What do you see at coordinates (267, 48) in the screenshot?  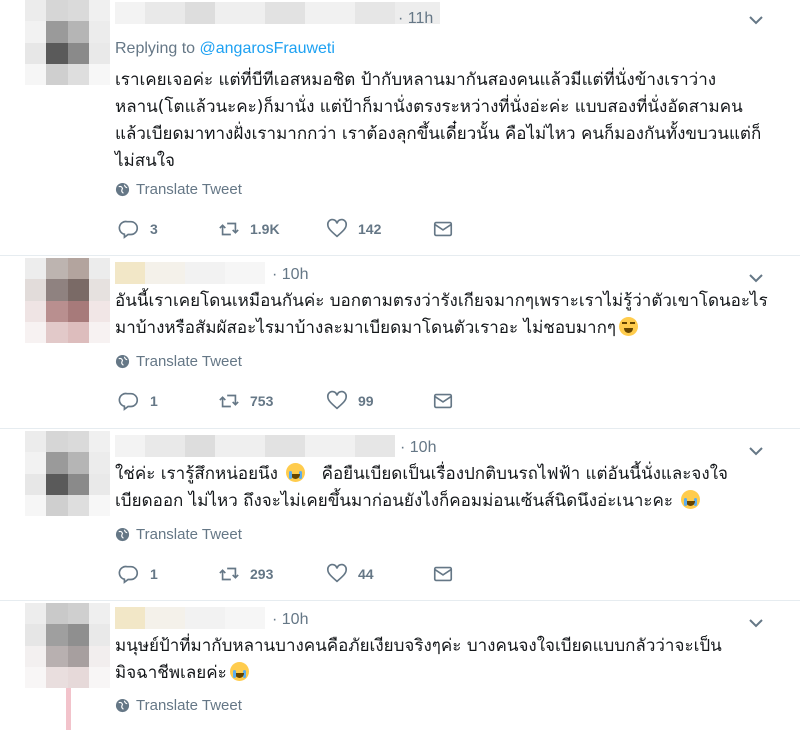 I see `replying-handle-link: @angarosFrauweti` at bounding box center [267, 48].